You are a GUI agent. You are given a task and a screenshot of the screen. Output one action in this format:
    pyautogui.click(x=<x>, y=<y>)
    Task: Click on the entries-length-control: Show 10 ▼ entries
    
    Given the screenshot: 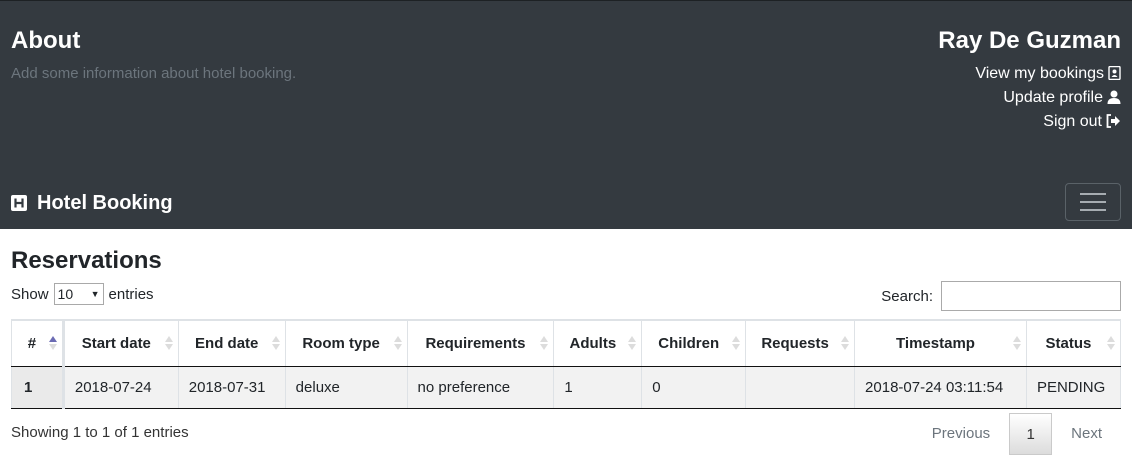 What is the action you would take?
    pyautogui.click(x=82, y=294)
    